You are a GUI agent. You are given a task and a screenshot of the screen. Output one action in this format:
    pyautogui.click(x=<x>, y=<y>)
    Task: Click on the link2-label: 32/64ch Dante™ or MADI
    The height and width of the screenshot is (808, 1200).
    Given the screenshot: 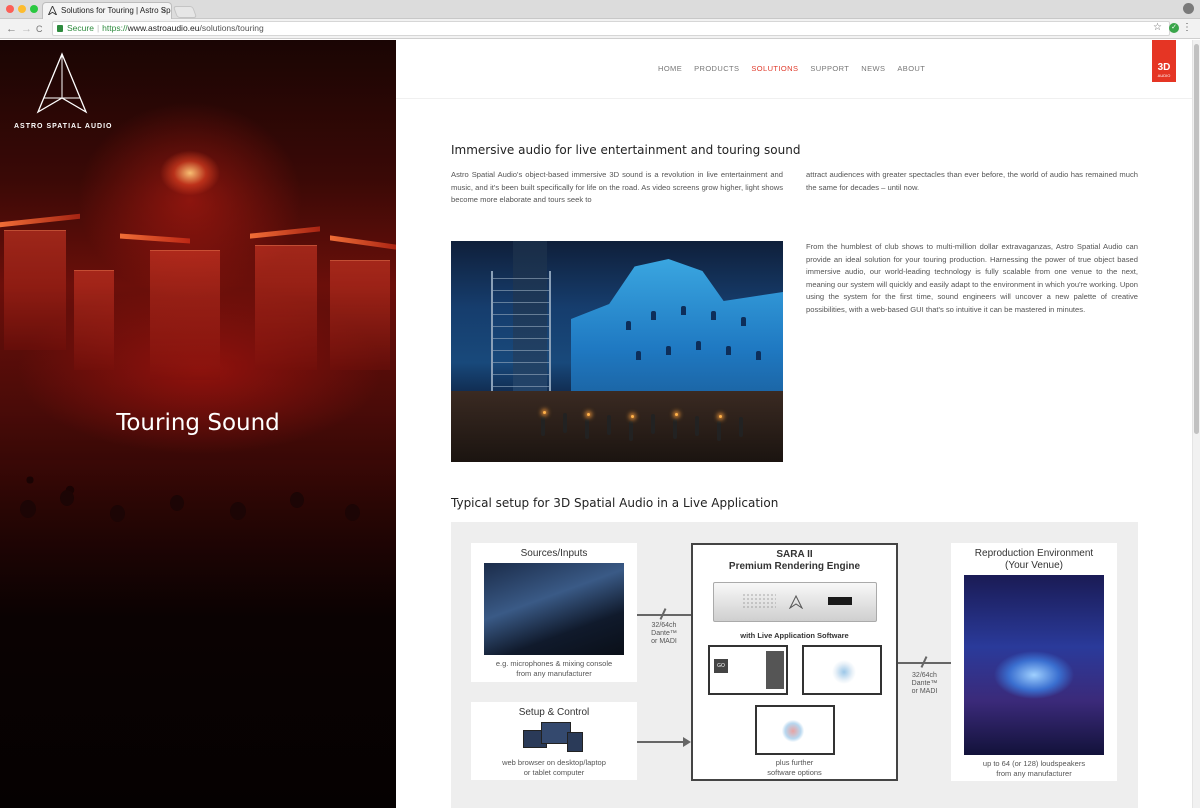 What is the action you would take?
    pyautogui.click(x=924, y=684)
    